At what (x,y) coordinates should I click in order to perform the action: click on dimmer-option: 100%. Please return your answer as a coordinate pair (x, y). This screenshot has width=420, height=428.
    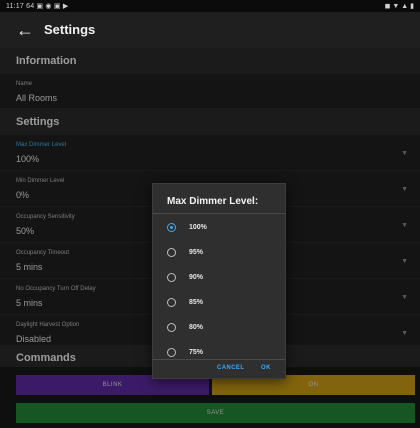
    Looking at the image, I should click on (220, 229).